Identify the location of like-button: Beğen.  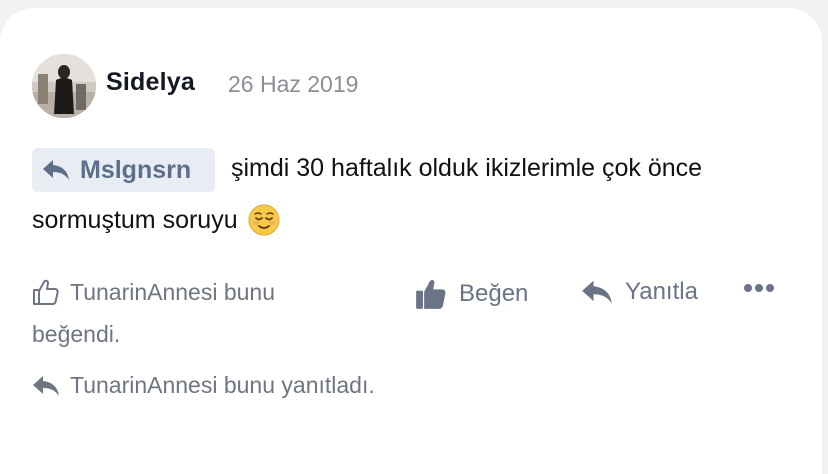
(471, 294).